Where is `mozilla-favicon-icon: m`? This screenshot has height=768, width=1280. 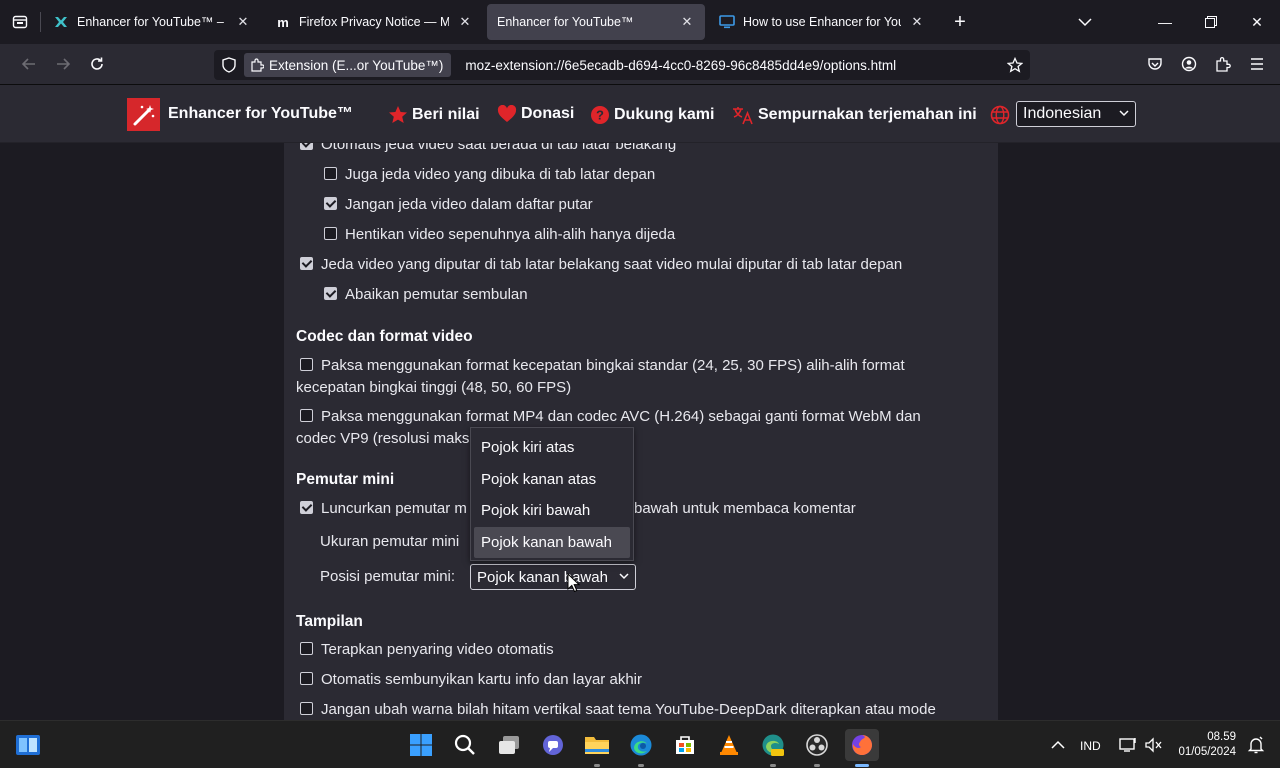 mozilla-favicon-icon: m is located at coordinates (283, 22).